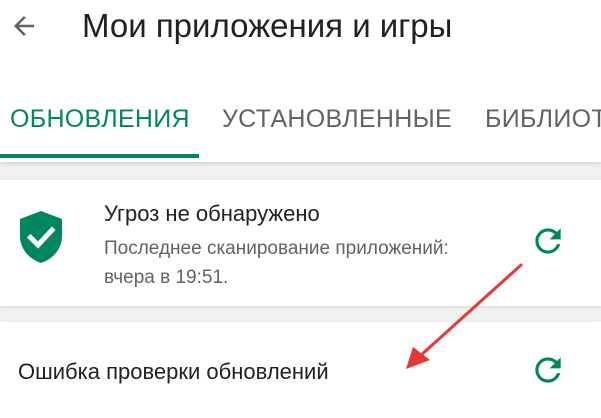 The image size is (601, 418). What do you see at coordinates (100, 127) in the screenshot?
I see `tab-updates: ОБНОВЛЕНИЯ` at bounding box center [100, 127].